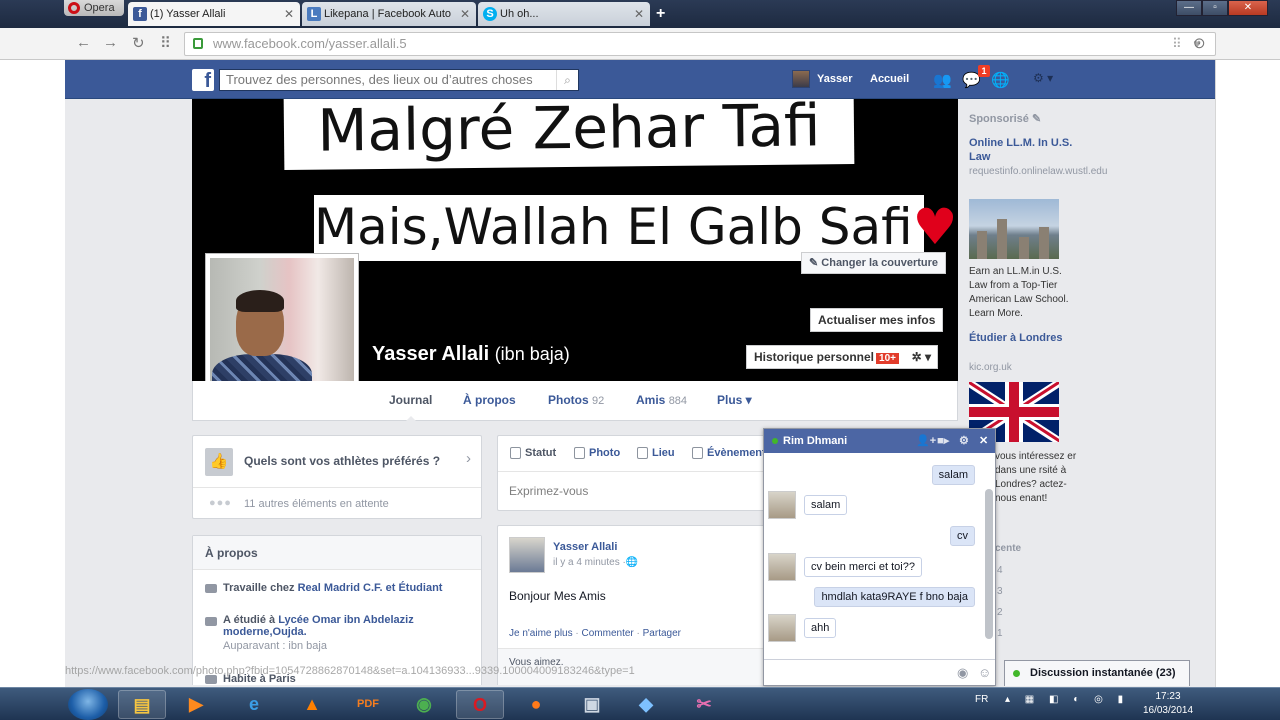  I want to click on athletes-question-row: 👍 Quels sont vos athlètes préférés ? ›, so click(337, 462).